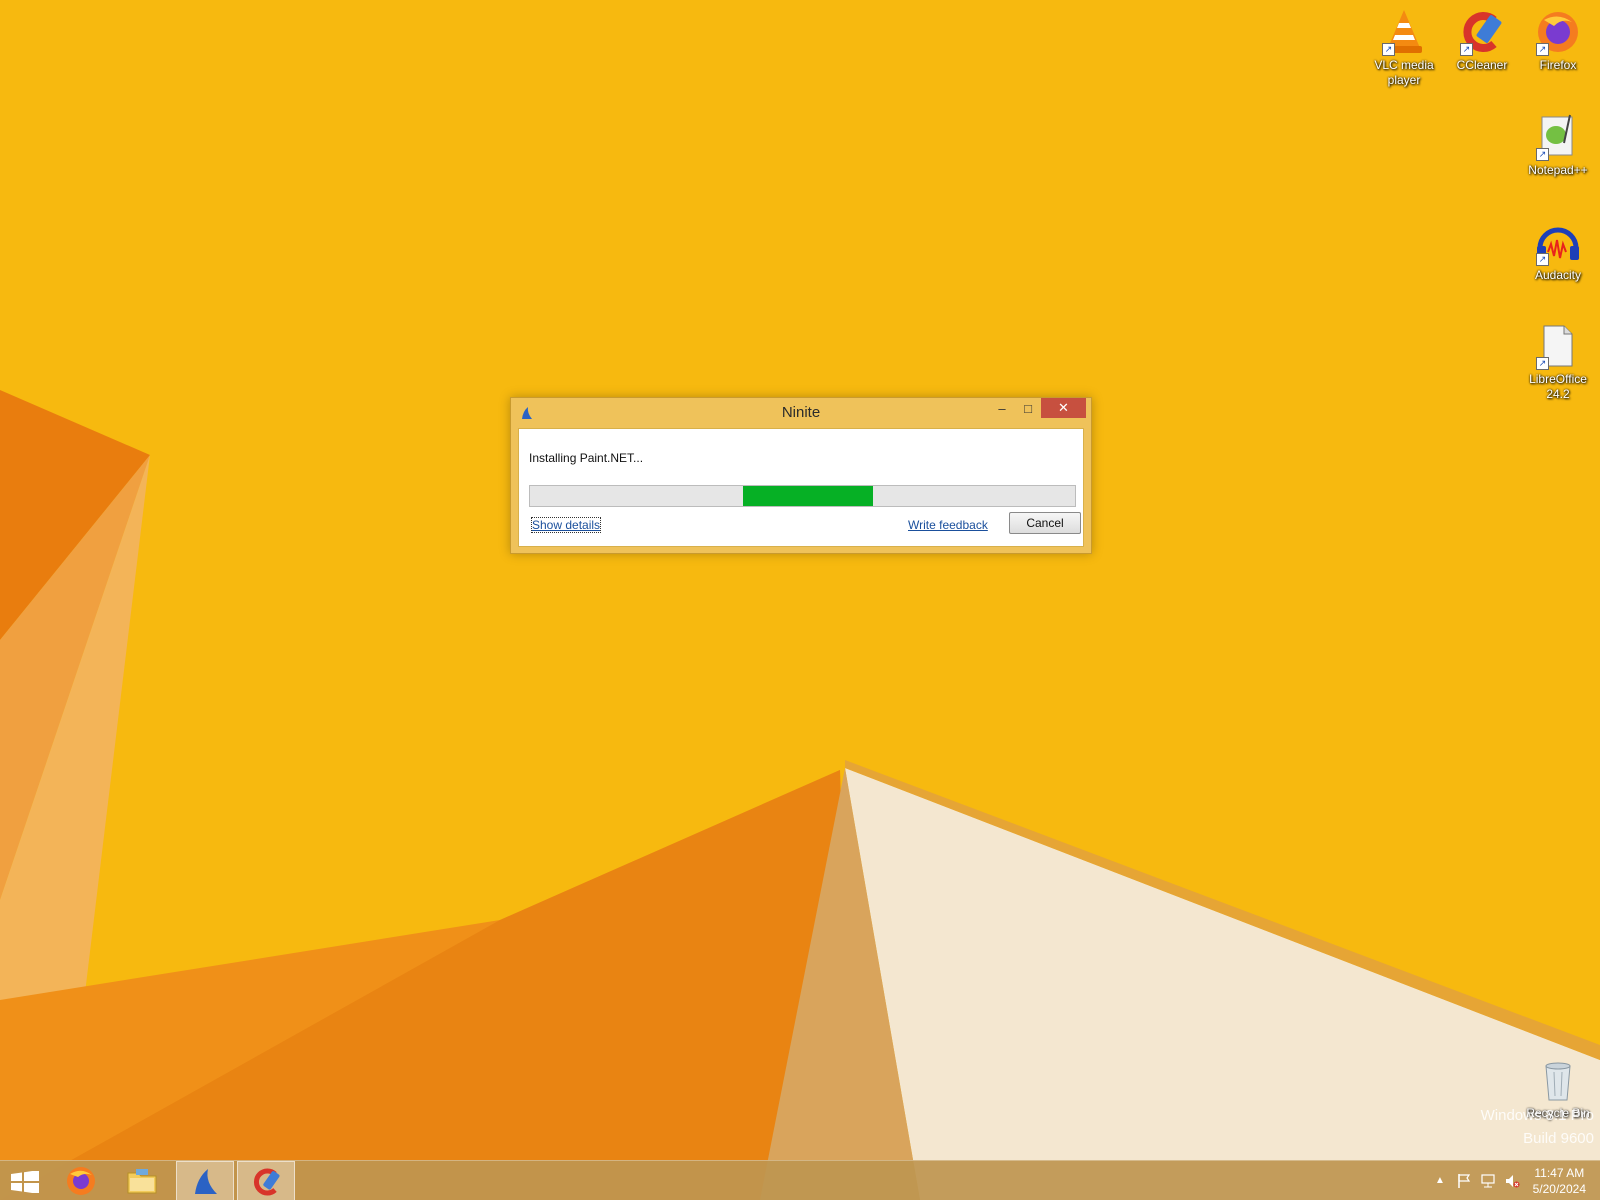 Image resolution: width=1600 pixels, height=1200 pixels. I want to click on close-icon: ✕, so click(1063, 407).